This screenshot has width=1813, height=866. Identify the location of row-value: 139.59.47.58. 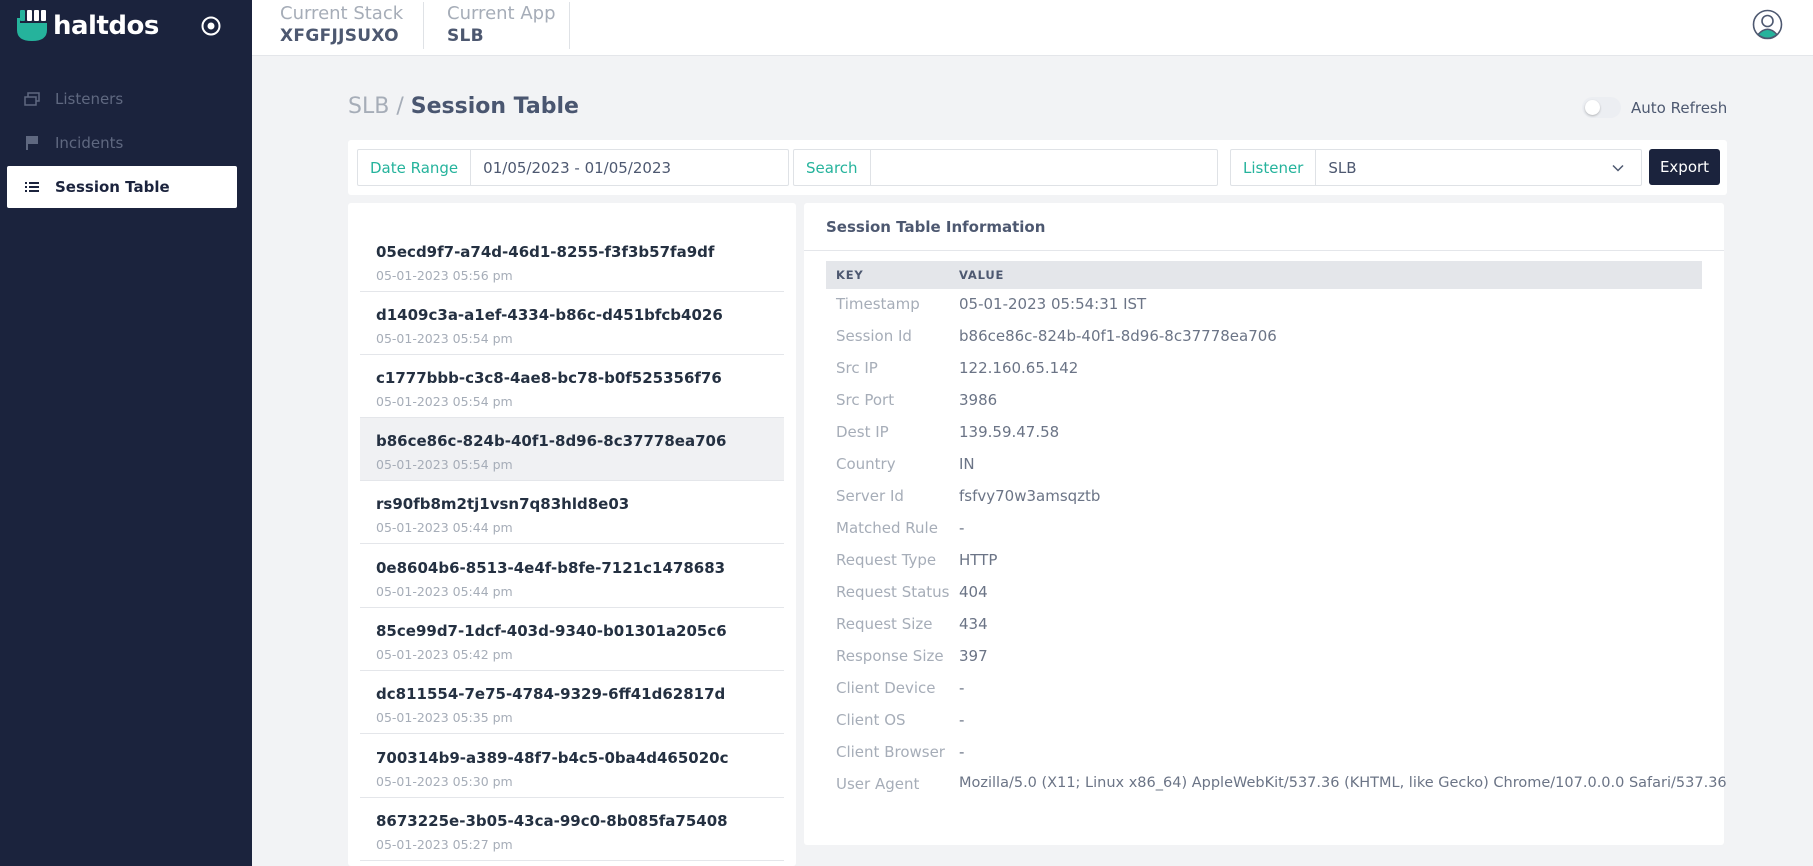
(1009, 432).